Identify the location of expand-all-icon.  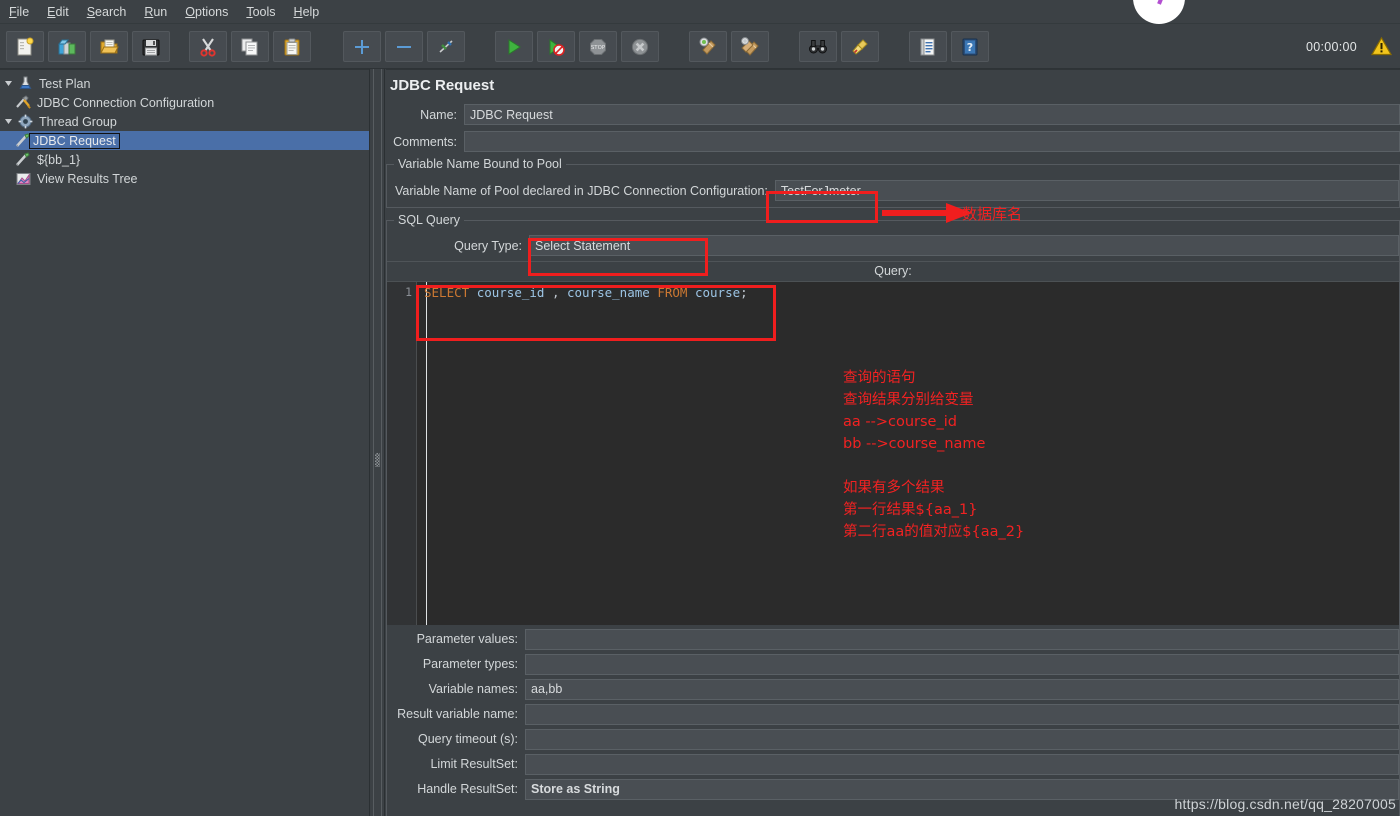
(362, 46).